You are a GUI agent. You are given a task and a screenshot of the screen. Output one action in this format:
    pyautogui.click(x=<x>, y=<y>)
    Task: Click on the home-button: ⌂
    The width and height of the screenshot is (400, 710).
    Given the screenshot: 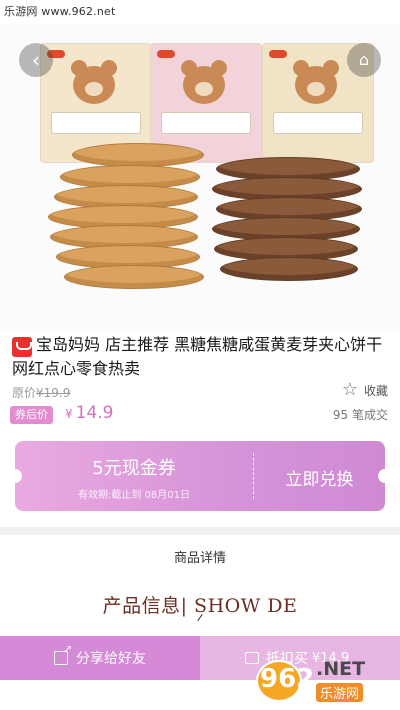 What is the action you would take?
    pyautogui.click(x=364, y=60)
    